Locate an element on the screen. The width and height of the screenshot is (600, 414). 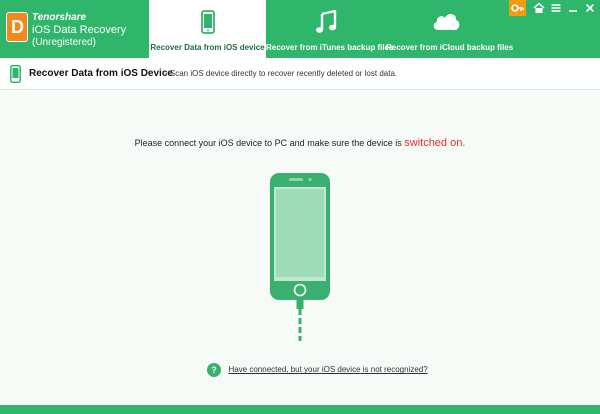
instruction-end: . is located at coordinates (464, 143).